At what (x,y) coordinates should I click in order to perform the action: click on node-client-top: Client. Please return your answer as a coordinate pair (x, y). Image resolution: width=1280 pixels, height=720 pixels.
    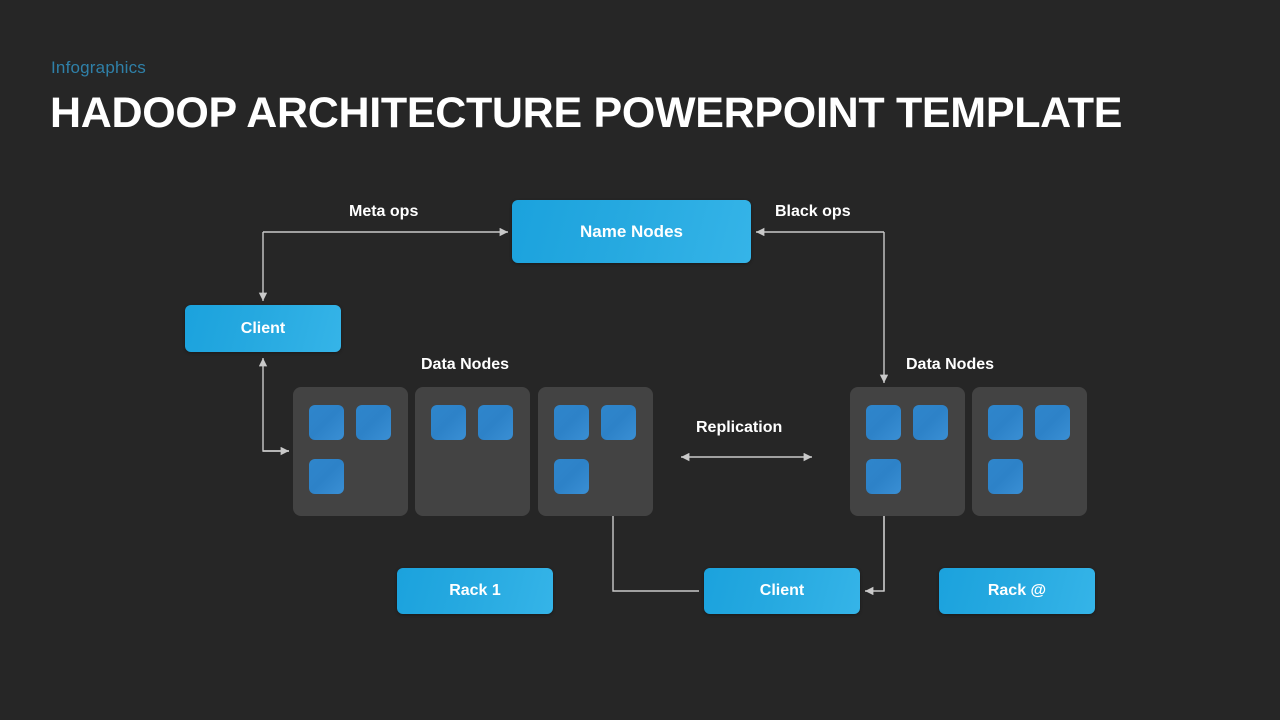
    Looking at the image, I should click on (263, 328).